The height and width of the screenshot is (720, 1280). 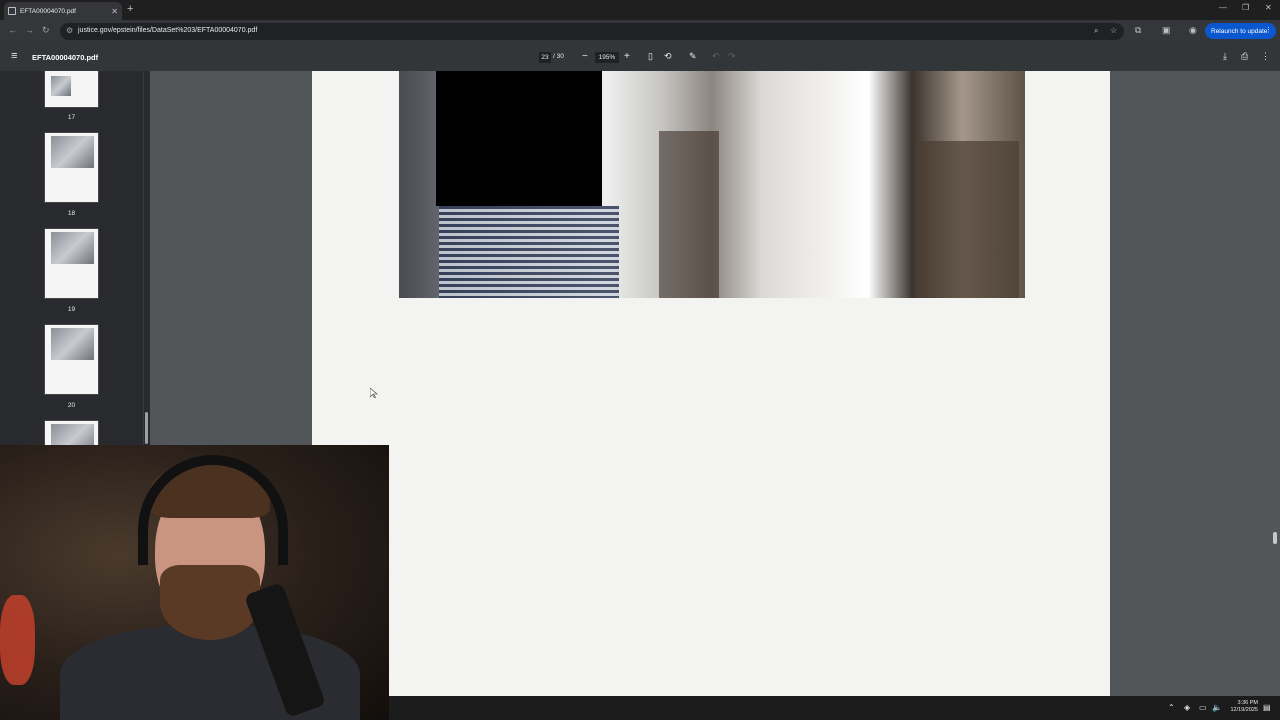 What do you see at coordinates (732, 56) in the screenshot?
I see `redo-icon: ↷` at bounding box center [732, 56].